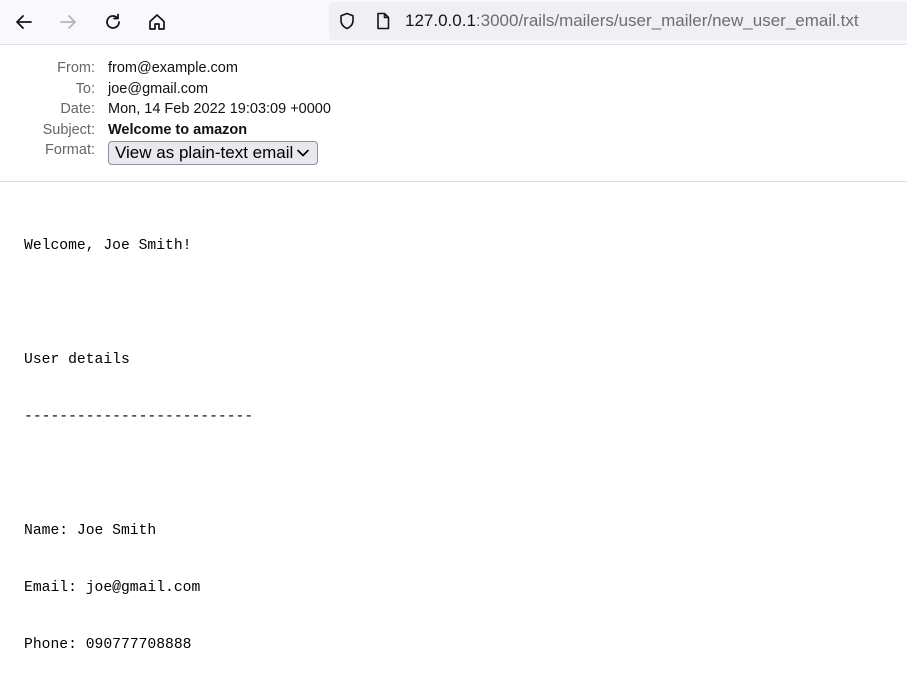 The width and height of the screenshot is (907, 674). What do you see at coordinates (112, 588) in the screenshot?
I see `body-line: Email: joe@gmail.com` at bounding box center [112, 588].